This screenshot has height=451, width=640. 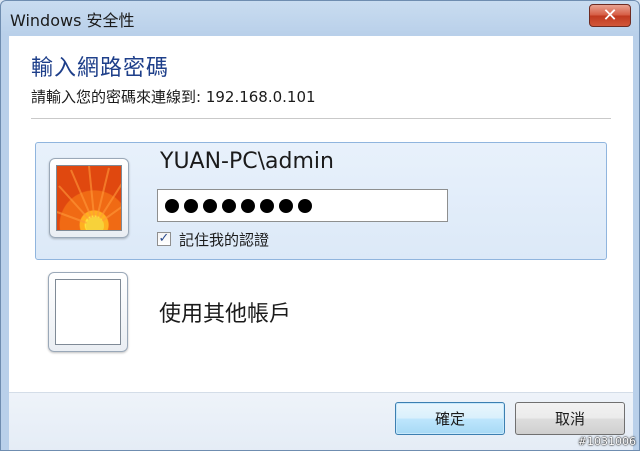 I want to click on blank-user-picture-icon, so click(x=88, y=312).